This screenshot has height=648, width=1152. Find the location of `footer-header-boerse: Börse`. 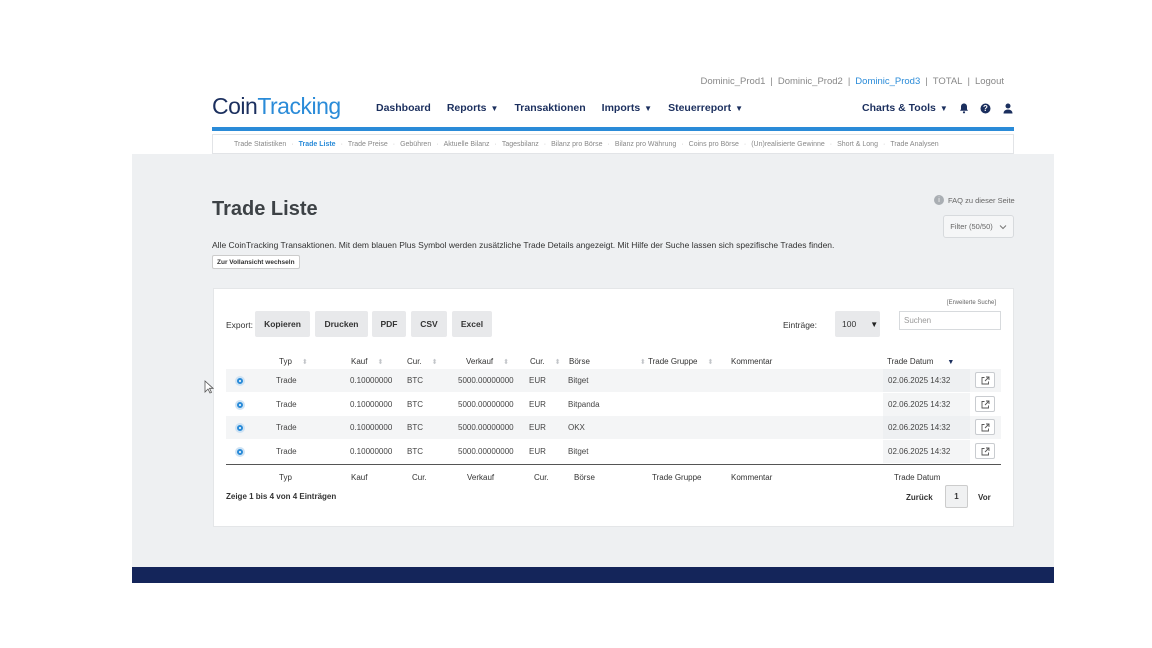

footer-header-boerse: Börse is located at coordinates (584, 477).